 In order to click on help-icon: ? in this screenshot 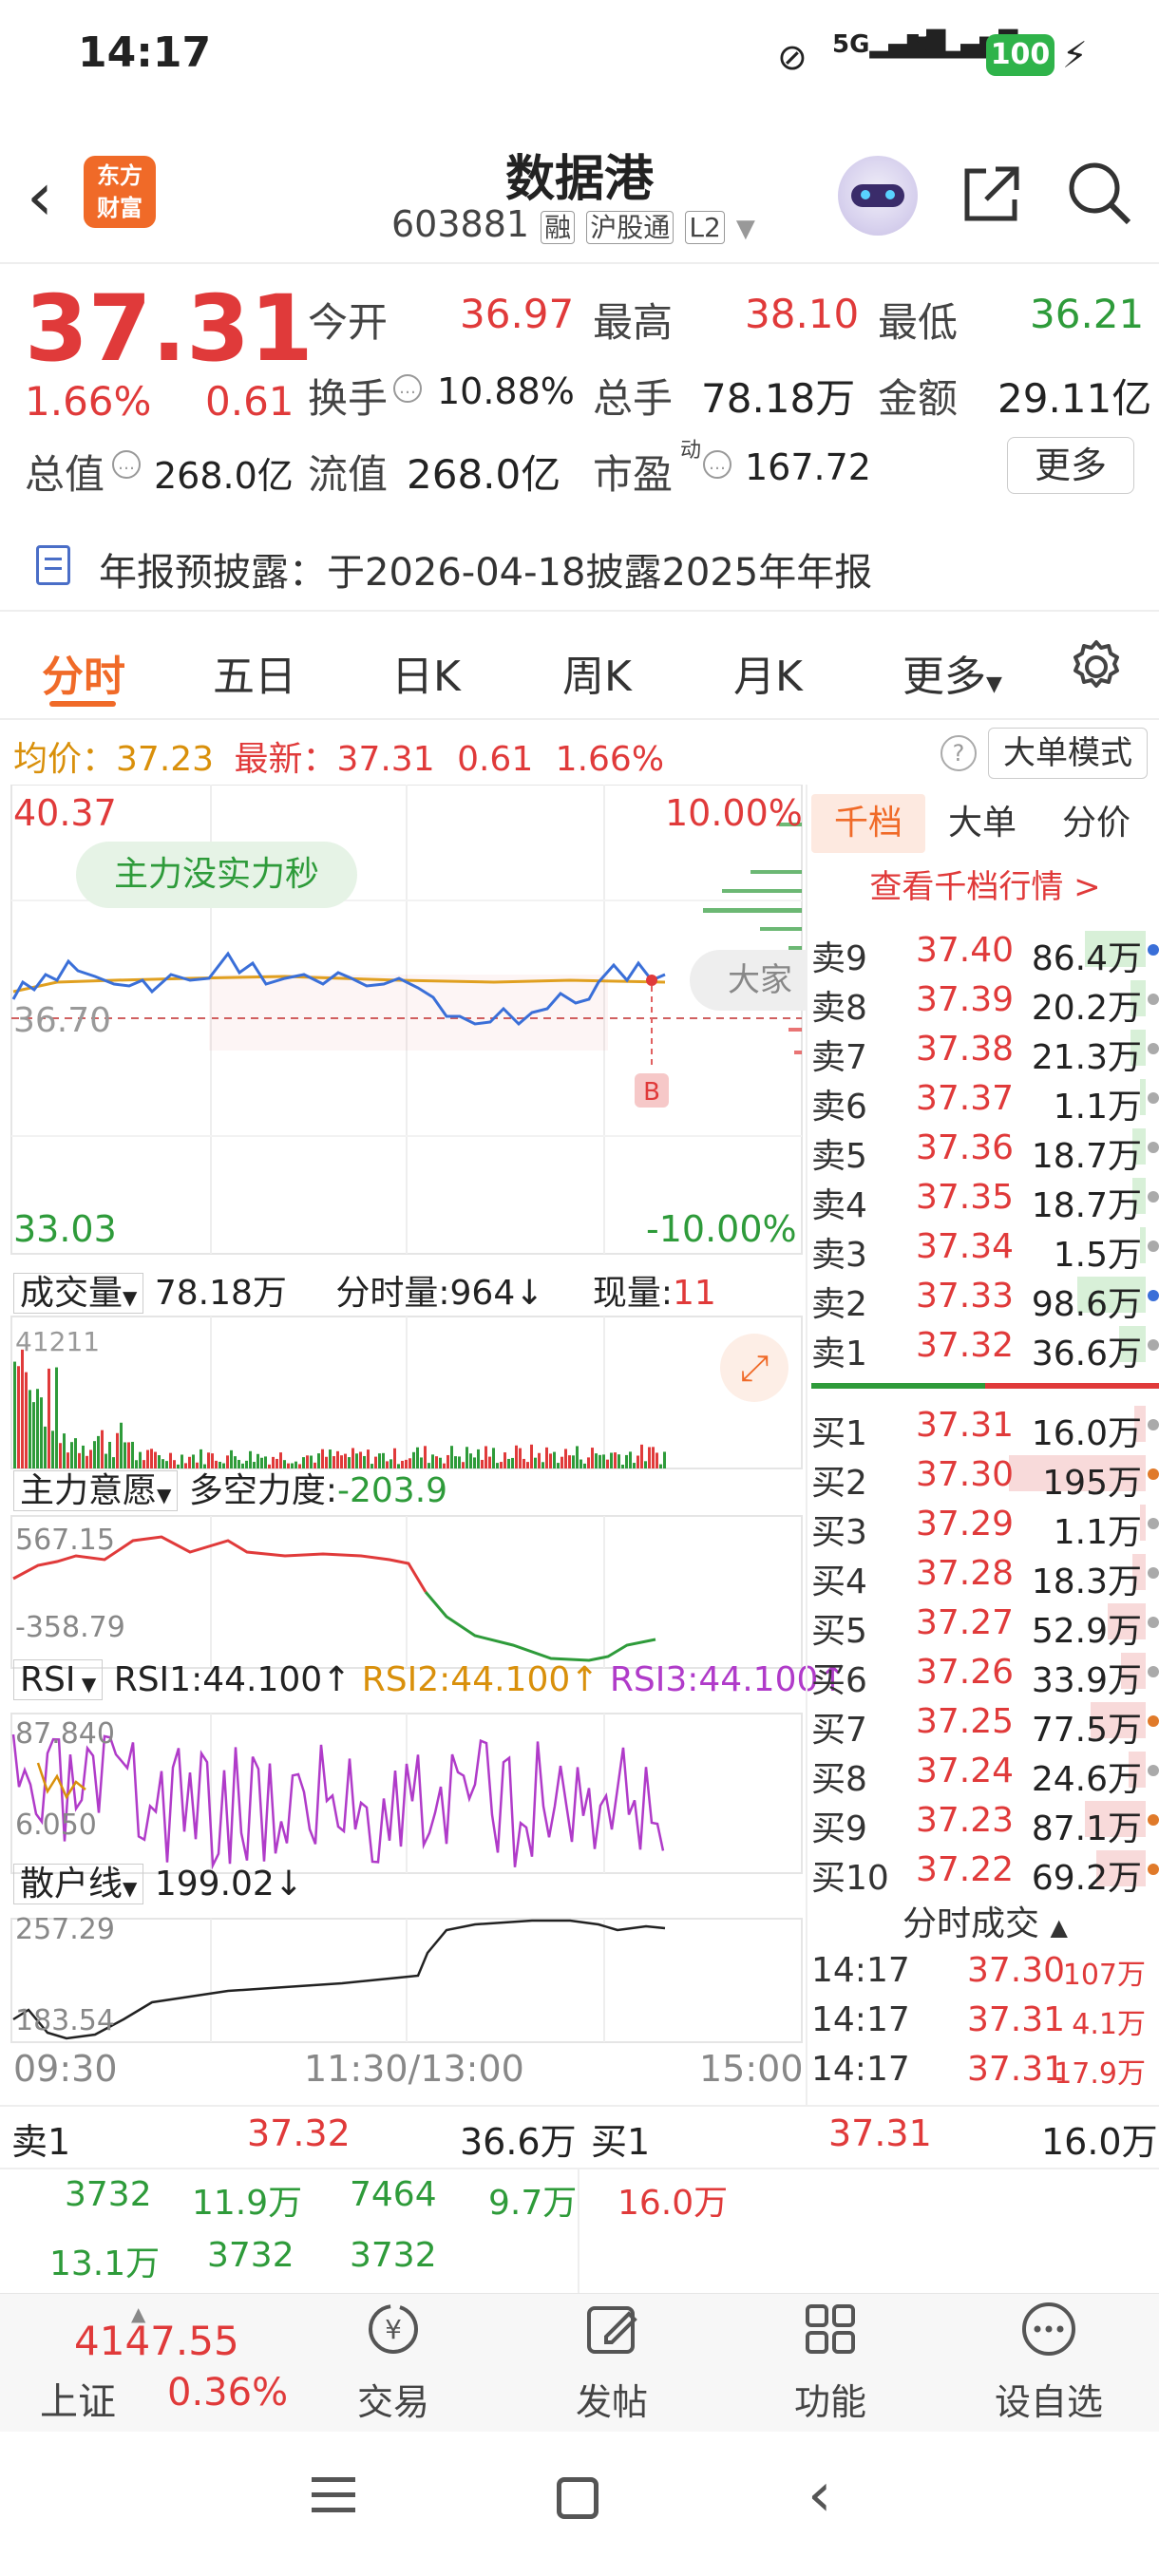, I will do `click(958, 753)`.